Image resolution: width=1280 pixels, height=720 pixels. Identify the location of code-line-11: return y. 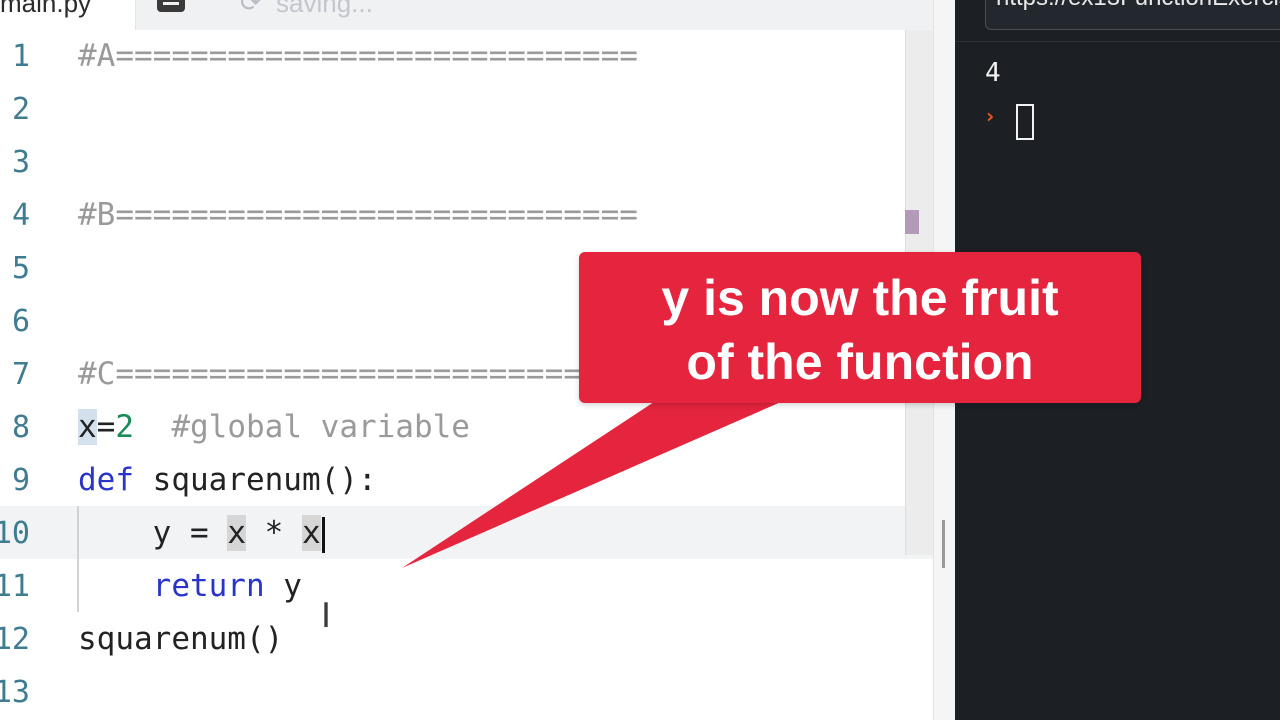
(190, 586).